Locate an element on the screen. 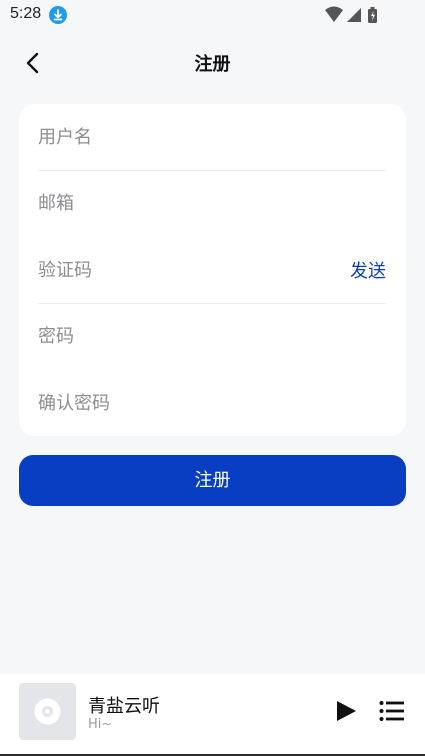  signal-icon is located at coordinates (354, 15).